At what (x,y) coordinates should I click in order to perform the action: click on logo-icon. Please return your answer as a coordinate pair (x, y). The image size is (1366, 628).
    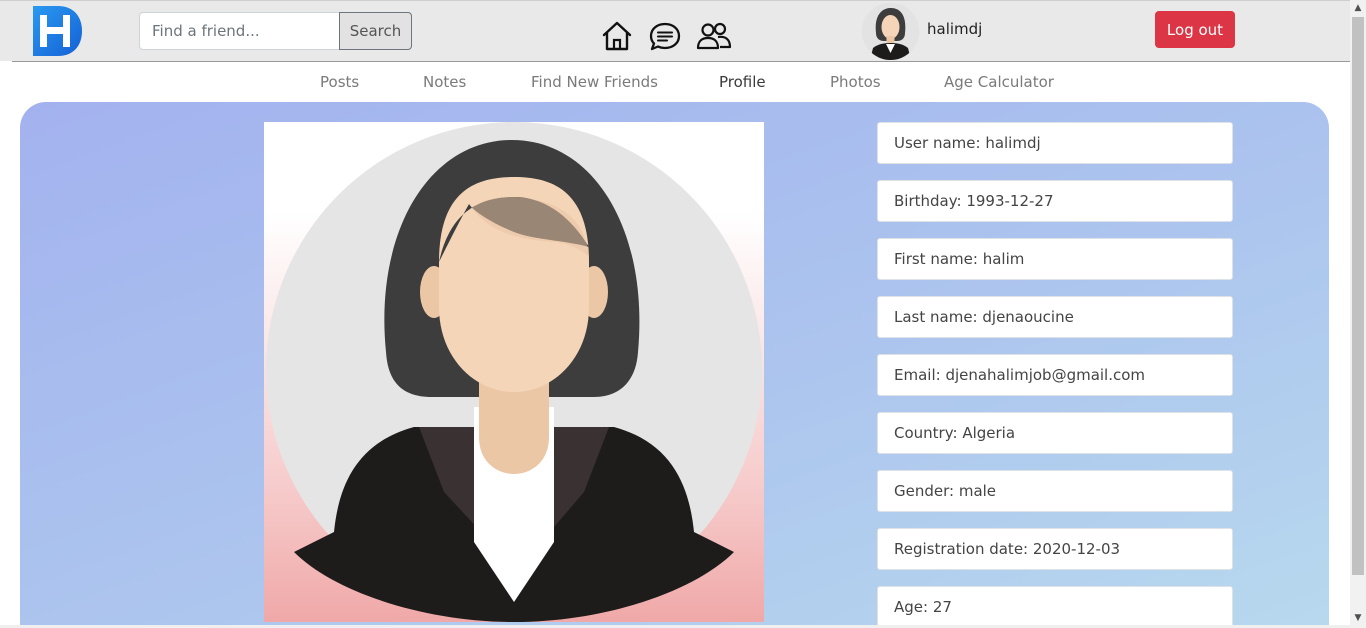
    Looking at the image, I should click on (57, 31).